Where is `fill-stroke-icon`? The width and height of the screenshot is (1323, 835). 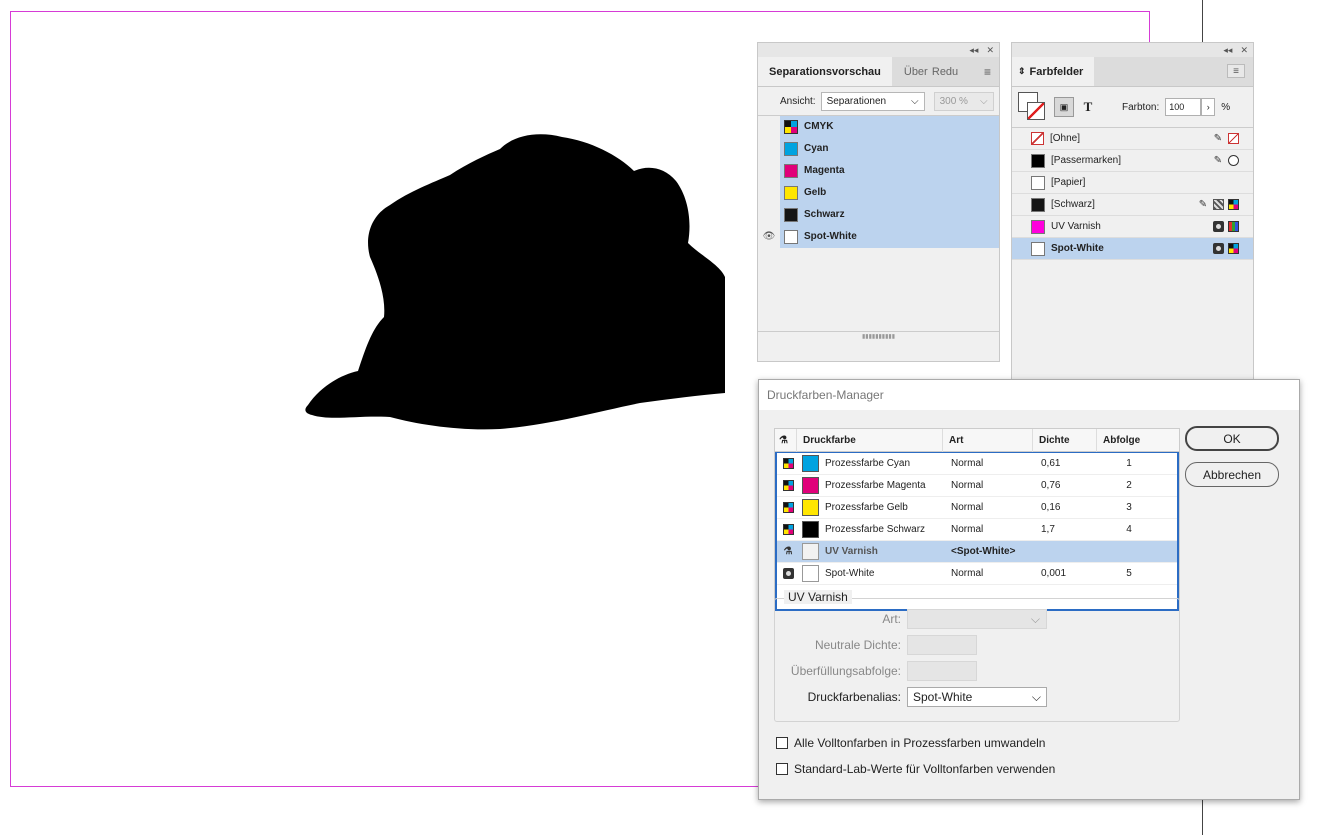 fill-stroke-icon is located at coordinates (1033, 107).